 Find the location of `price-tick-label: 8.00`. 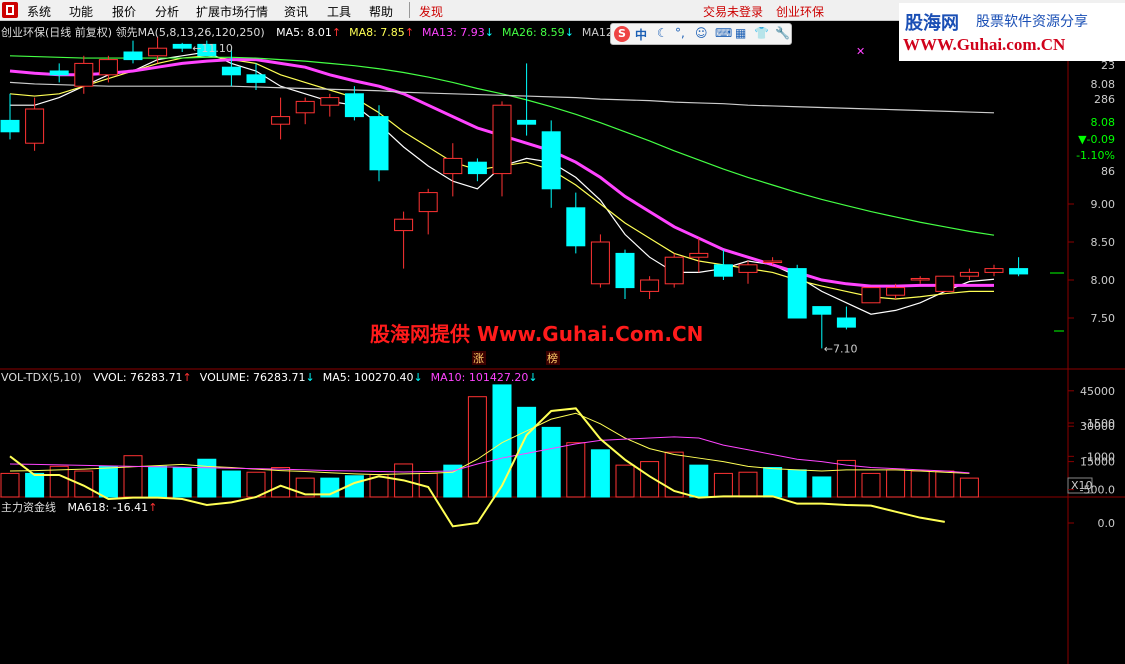

price-tick-label: 8.00 is located at coordinates (1103, 280).